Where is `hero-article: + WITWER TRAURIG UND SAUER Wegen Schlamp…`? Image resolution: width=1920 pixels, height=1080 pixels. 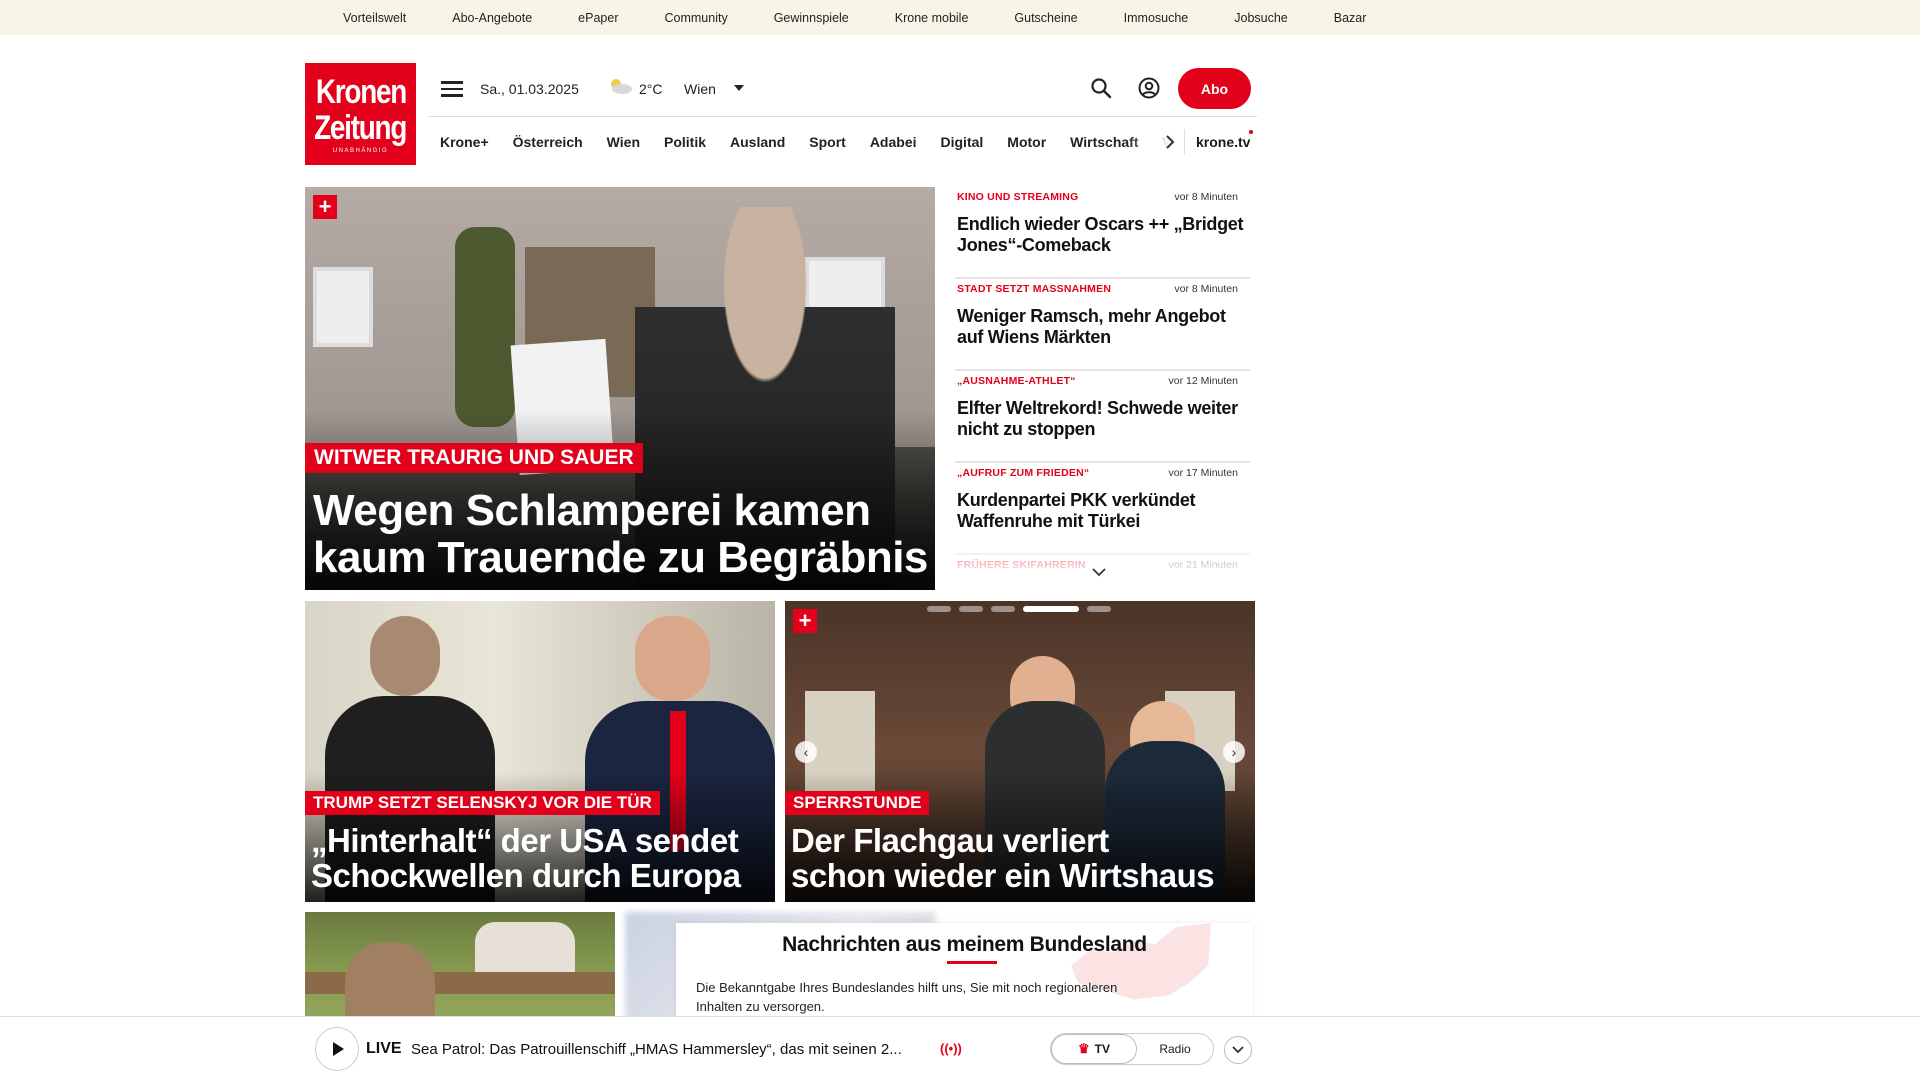
hero-article: + WITWER TRAURIG UND SAUER Wegen Schlamp… is located at coordinates (620, 388).